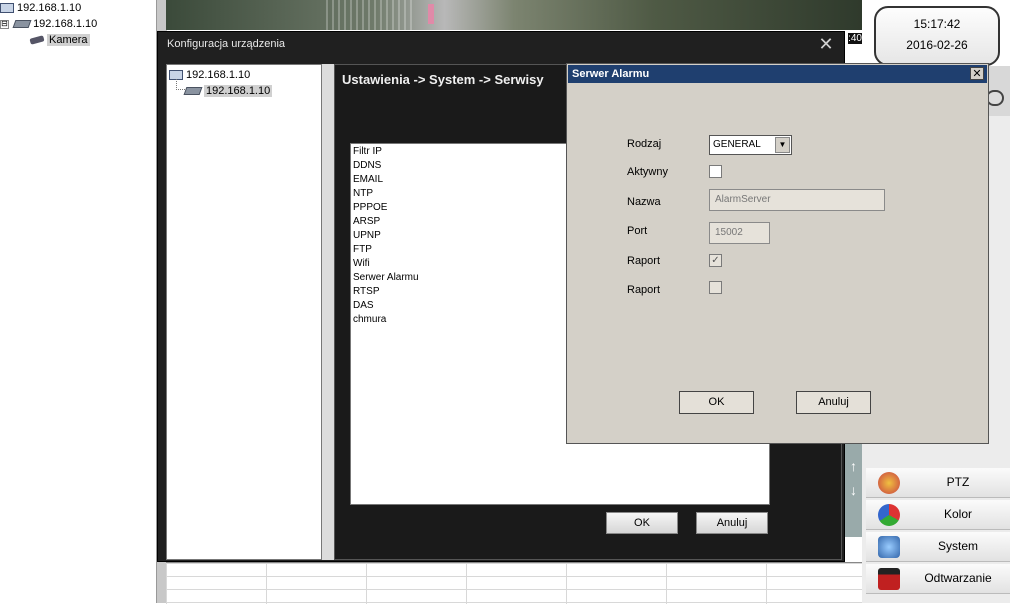 This screenshot has width=1010, height=604. I want to click on cancel-button: Anuluj, so click(833, 402).